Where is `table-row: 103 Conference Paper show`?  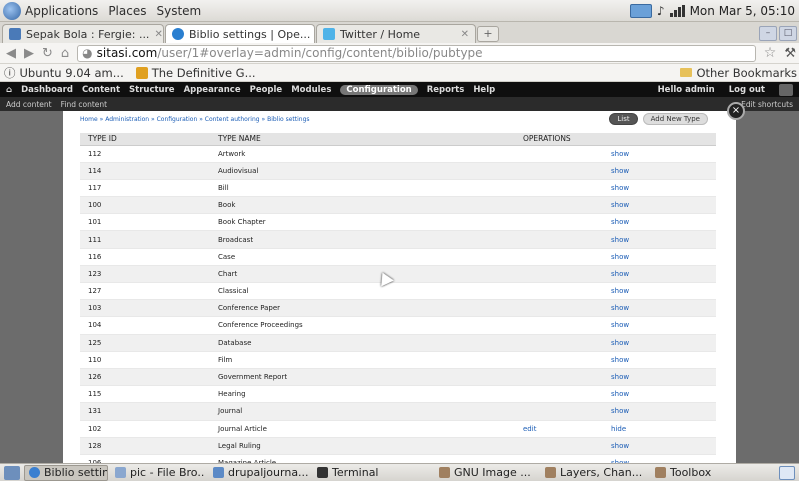
table-row: 103 Conference Paper show is located at coordinates (398, 308).